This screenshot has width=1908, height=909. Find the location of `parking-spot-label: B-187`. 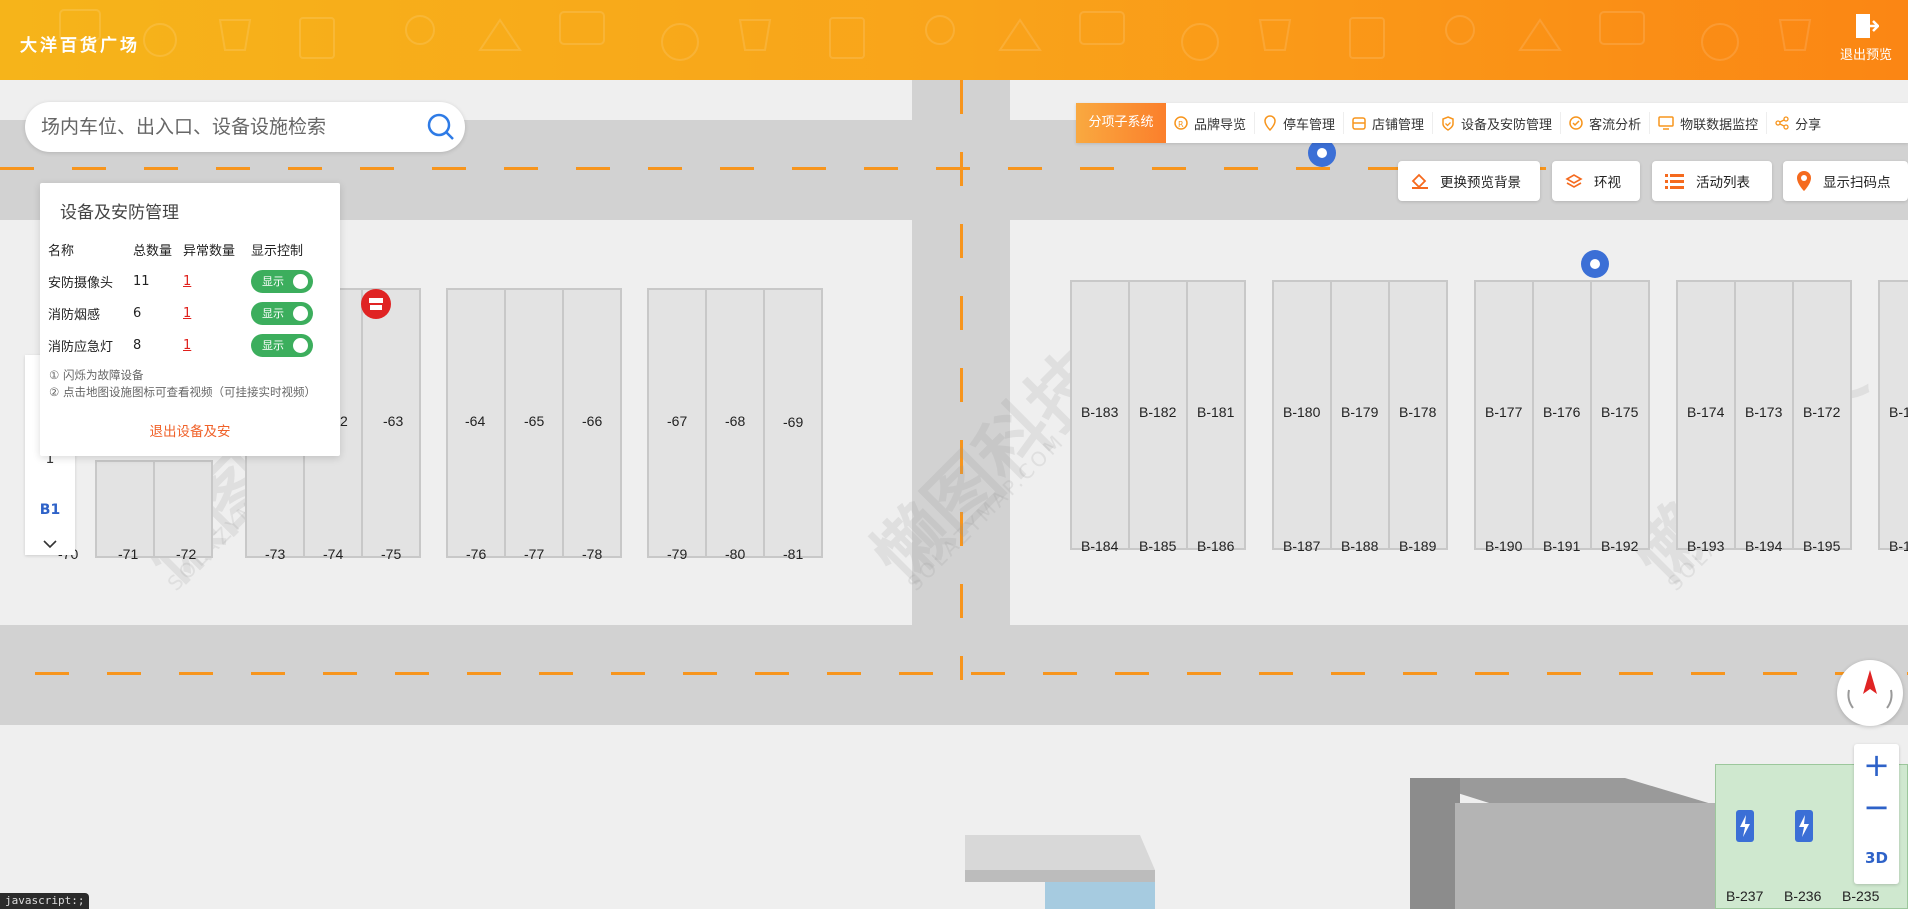

parking-spot-label: B-187 is located at coordinates (1302, 546).